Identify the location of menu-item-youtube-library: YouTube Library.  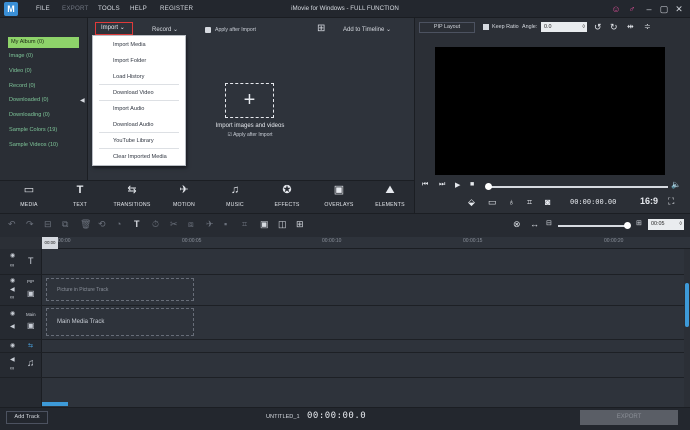
(139, 141).